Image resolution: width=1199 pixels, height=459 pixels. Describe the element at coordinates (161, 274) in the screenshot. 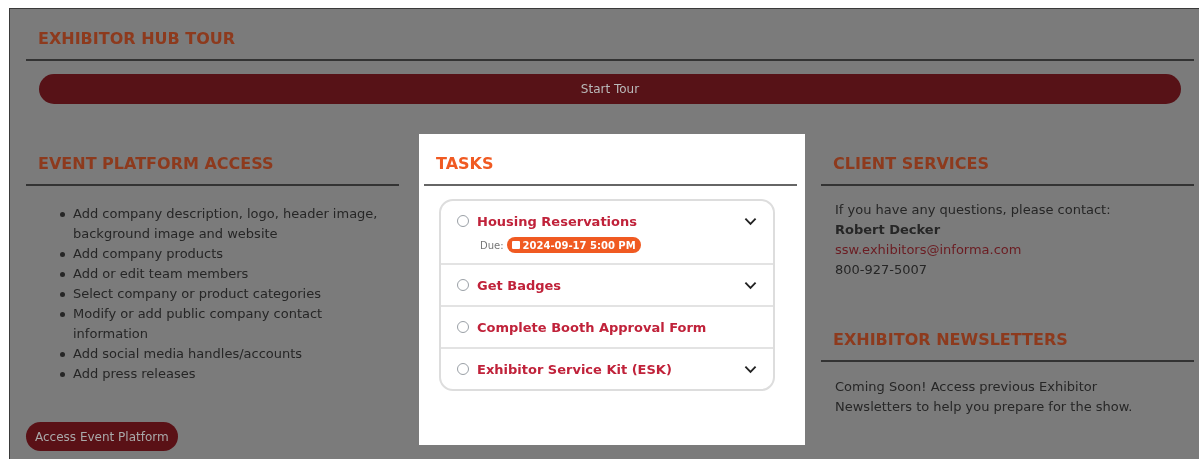

I see `list-item: Add or edit team members` at that location.